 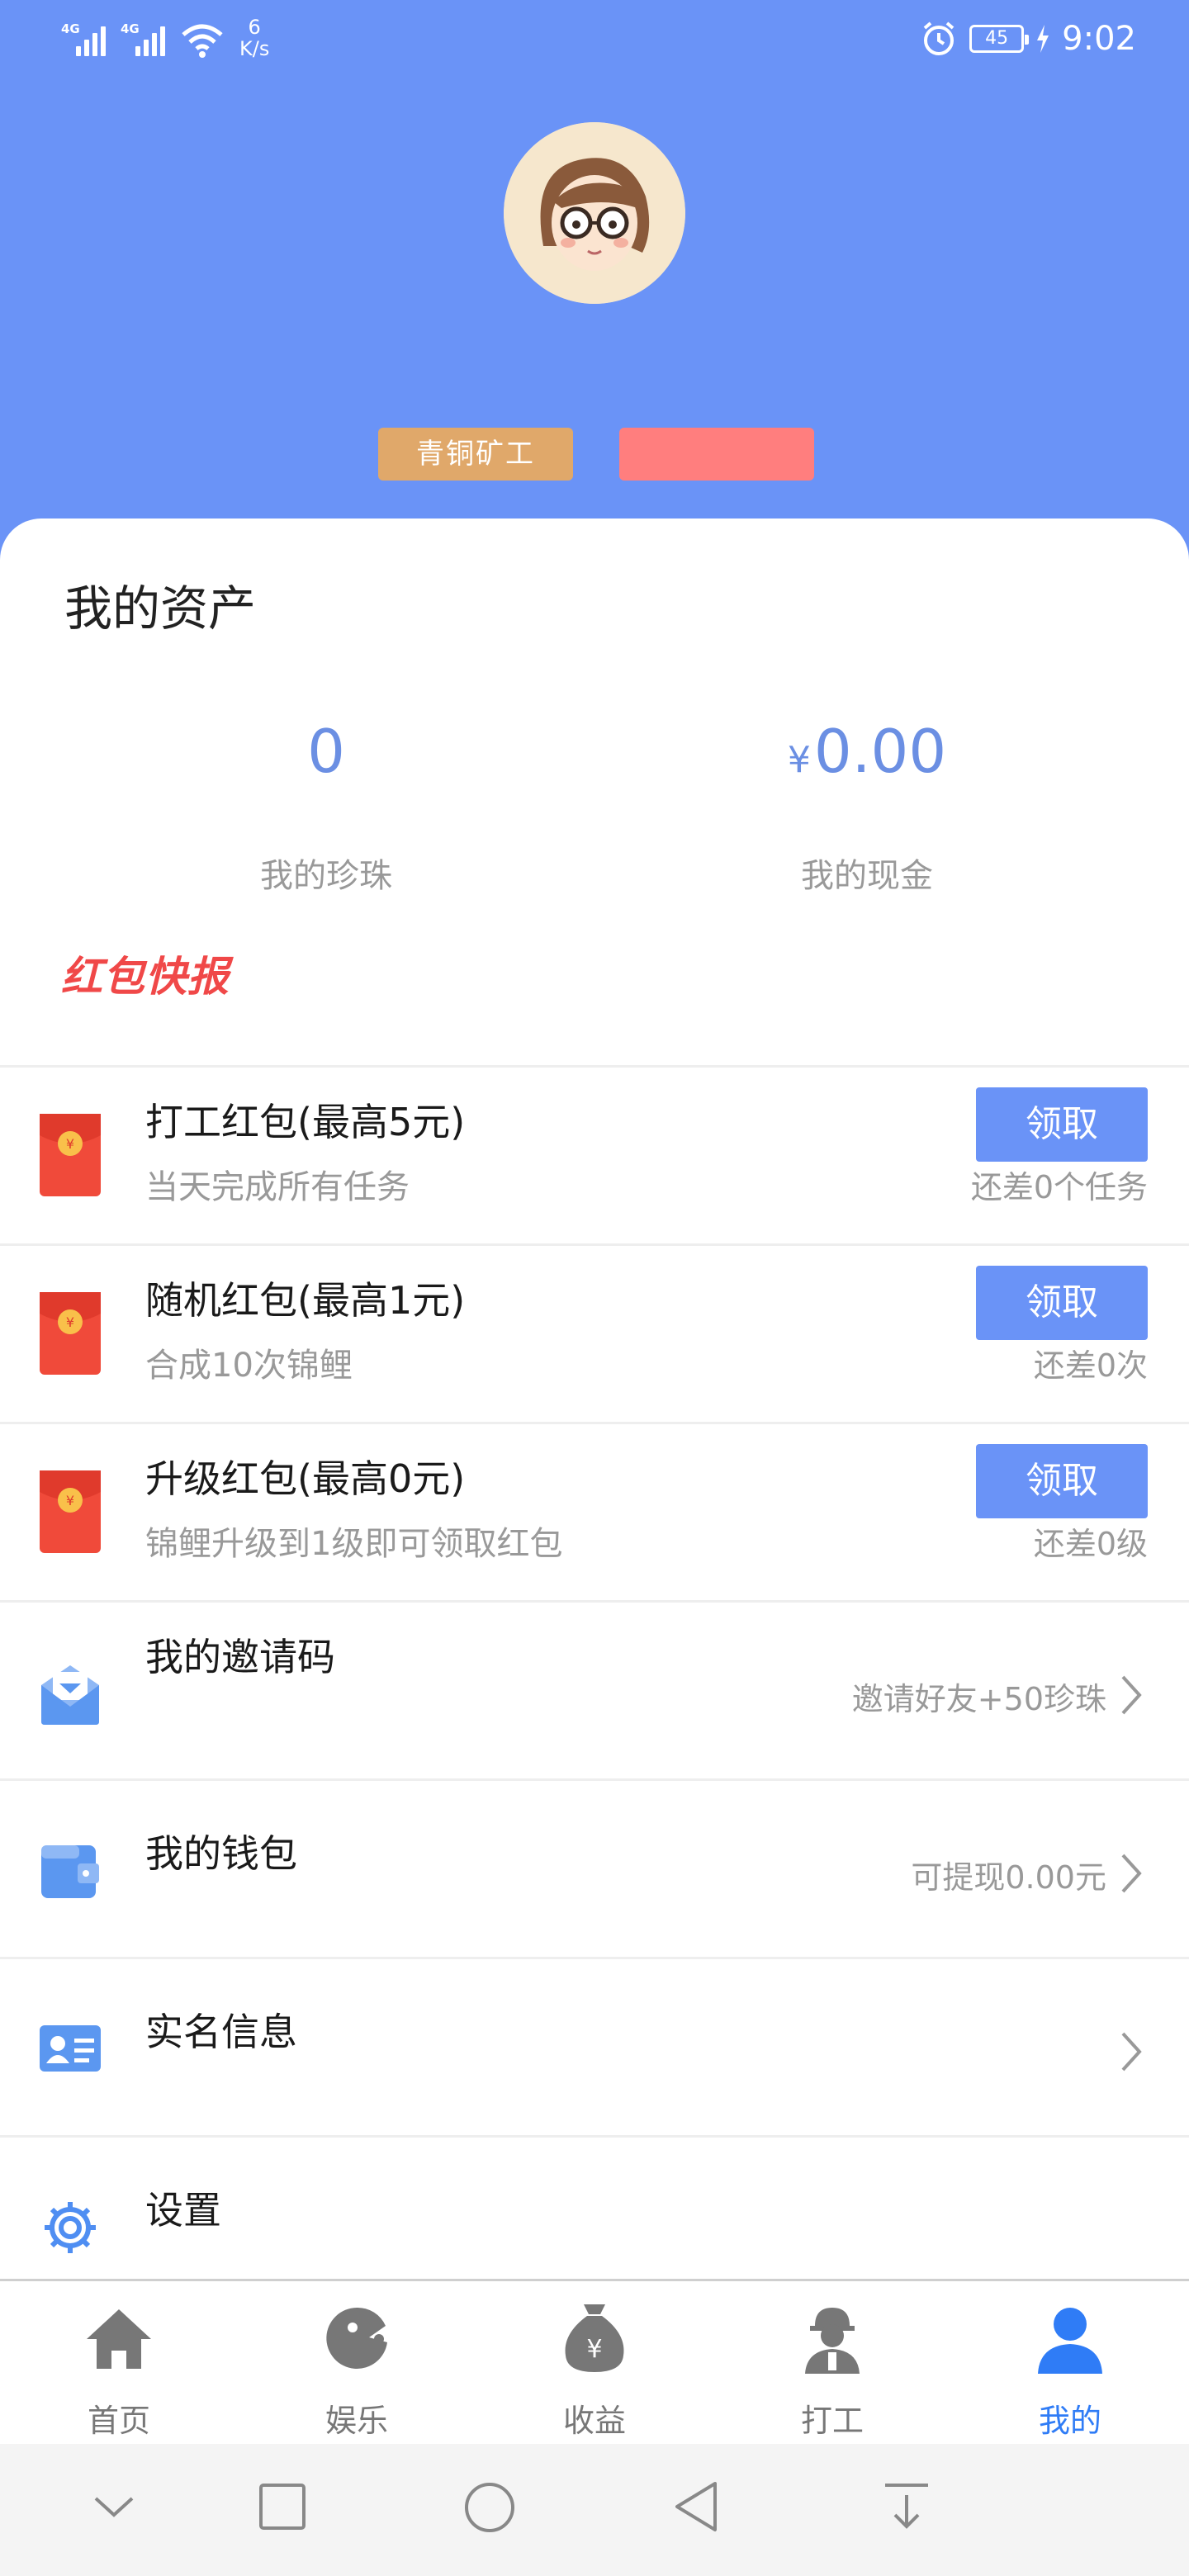 I want to click on red-packet-news-banner: 红包快报, so click(x=145, y=977).